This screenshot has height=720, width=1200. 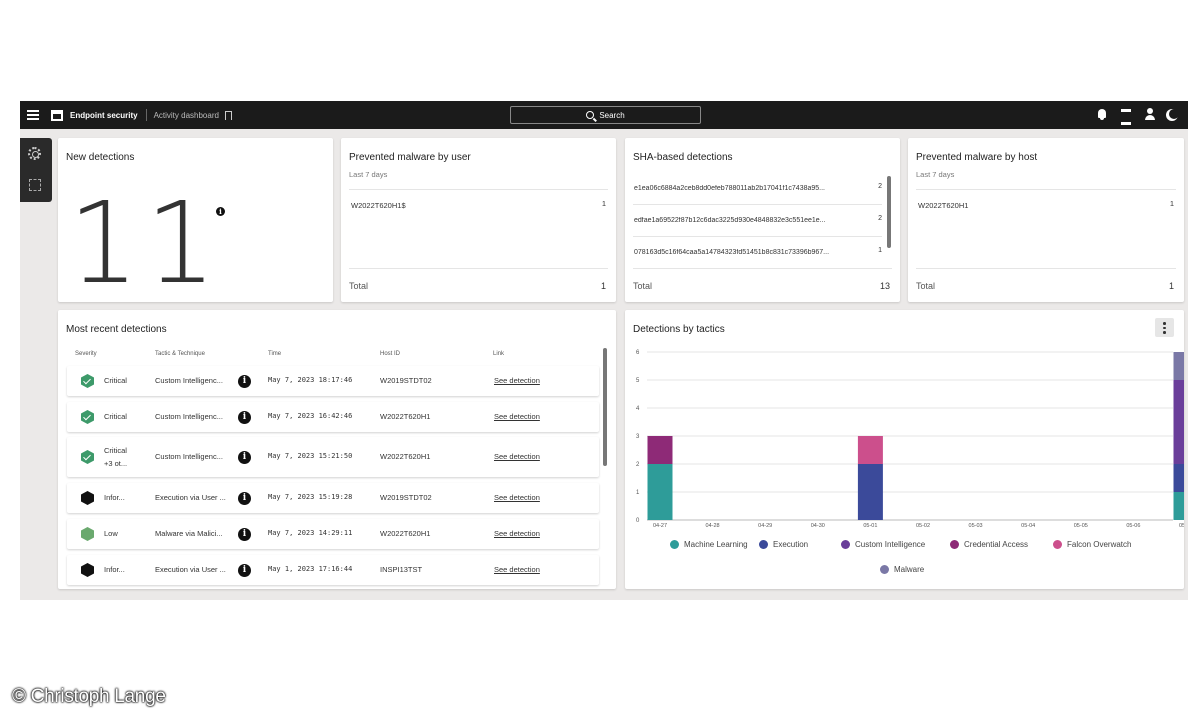 What do you see at coordinates (612, 115) in the screenshot?
I see `search-label: Search` at bounding box center [612, 115].